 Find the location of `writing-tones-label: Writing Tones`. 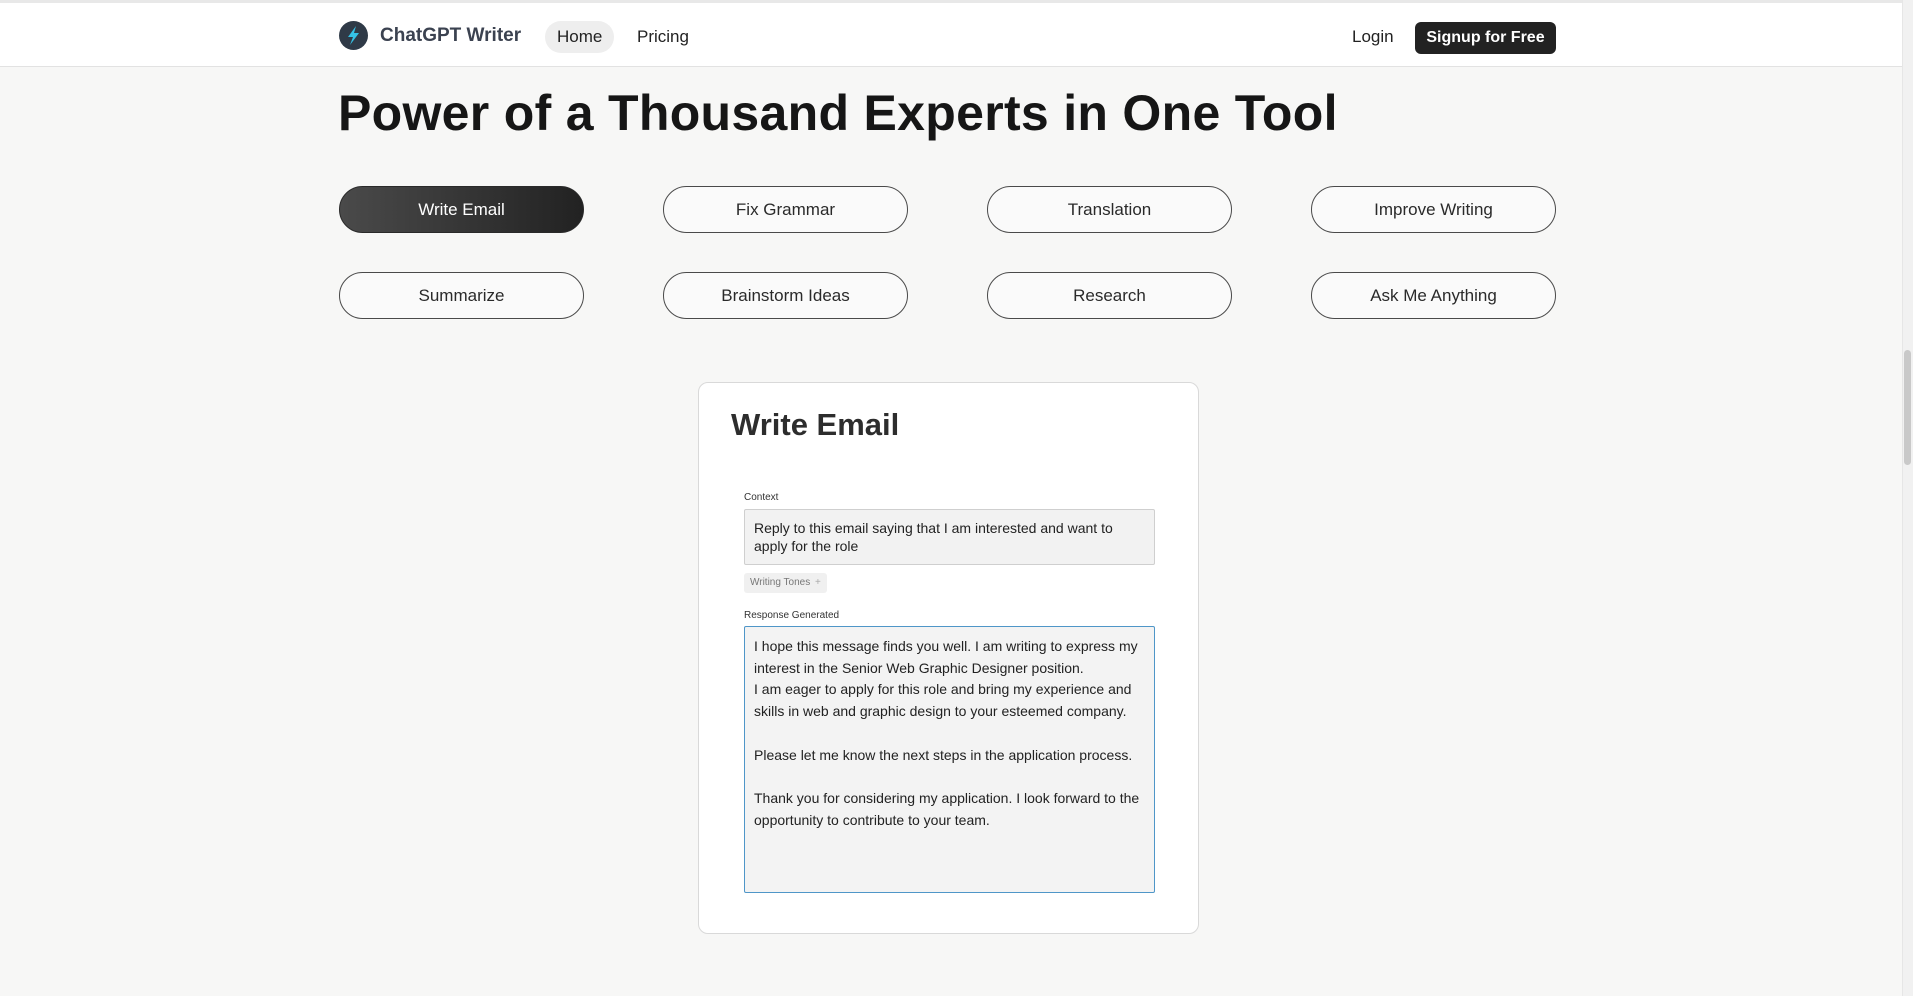

writing-tones-label: Writing Tones is located at coordinates (780, 582).